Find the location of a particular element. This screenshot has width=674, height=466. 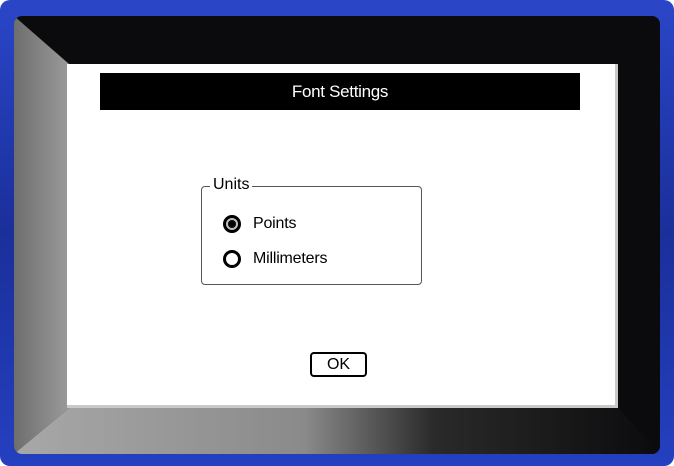

dialog-title: Font Settings is located at coordinates (340, 91).